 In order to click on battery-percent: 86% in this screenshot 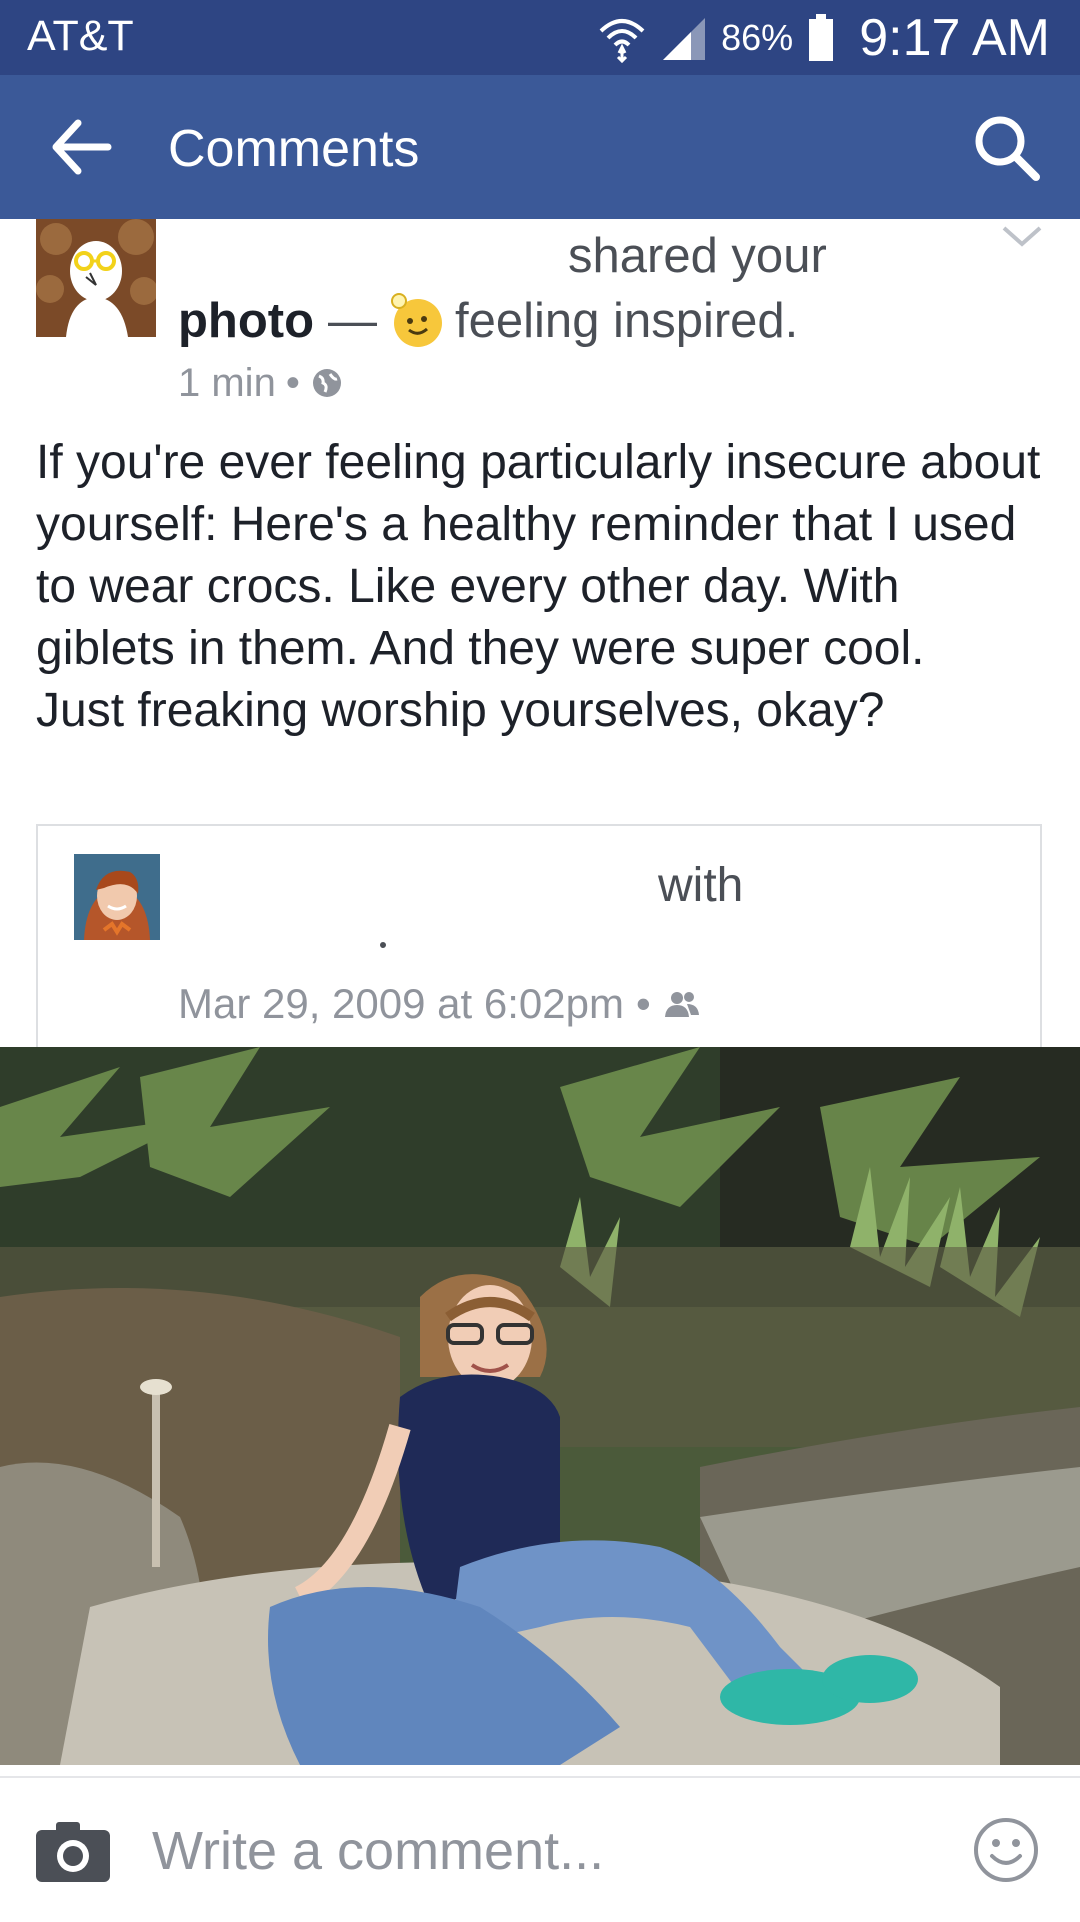, I will do `click(757, 37)`.